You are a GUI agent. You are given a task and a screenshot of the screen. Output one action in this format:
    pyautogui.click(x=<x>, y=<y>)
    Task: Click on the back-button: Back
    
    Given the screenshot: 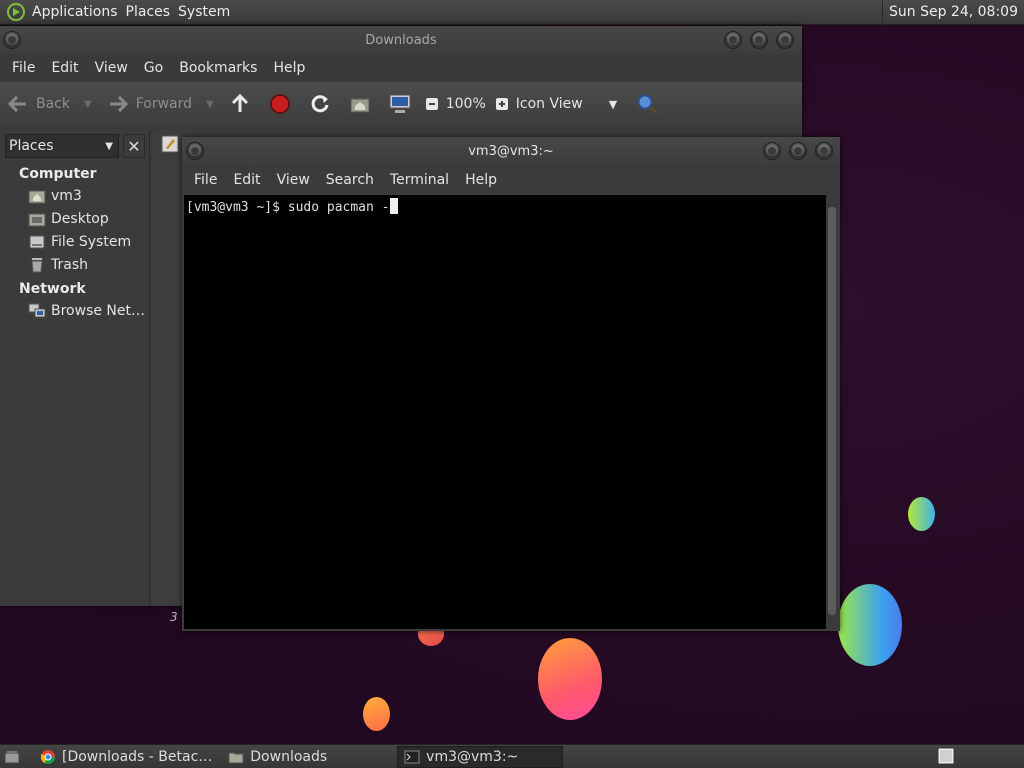 What is the action you would take?
    pyautogui.click(x=38, y=104)
    